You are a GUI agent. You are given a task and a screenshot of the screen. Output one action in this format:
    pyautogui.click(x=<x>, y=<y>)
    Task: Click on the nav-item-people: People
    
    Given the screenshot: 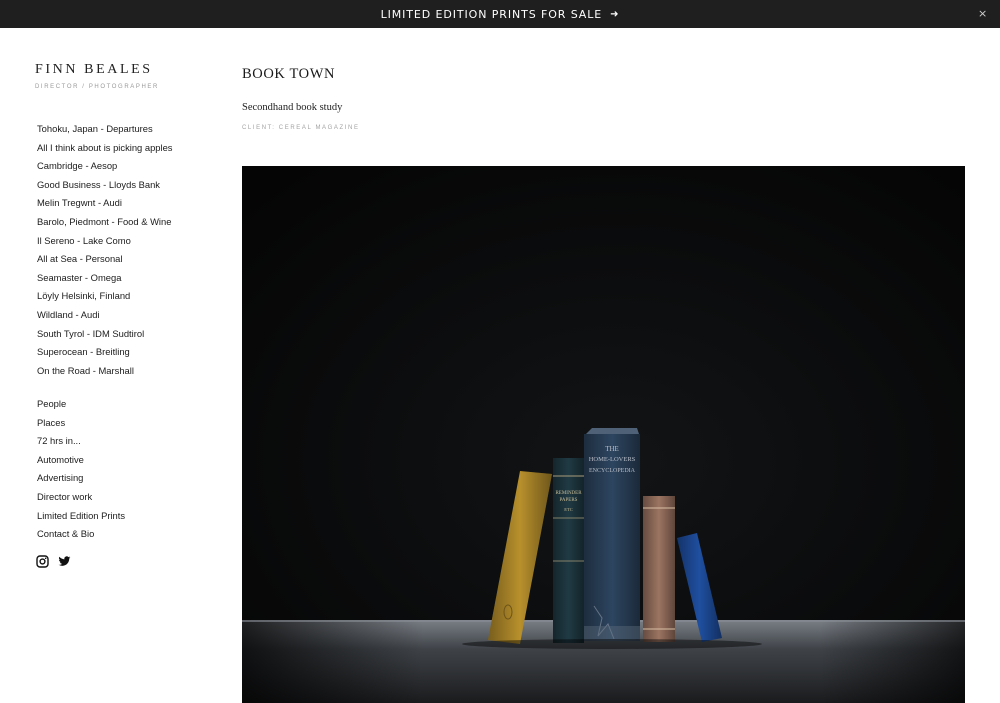 What is the action you would take?
    pyautogui.click(x=81, y=404)
    